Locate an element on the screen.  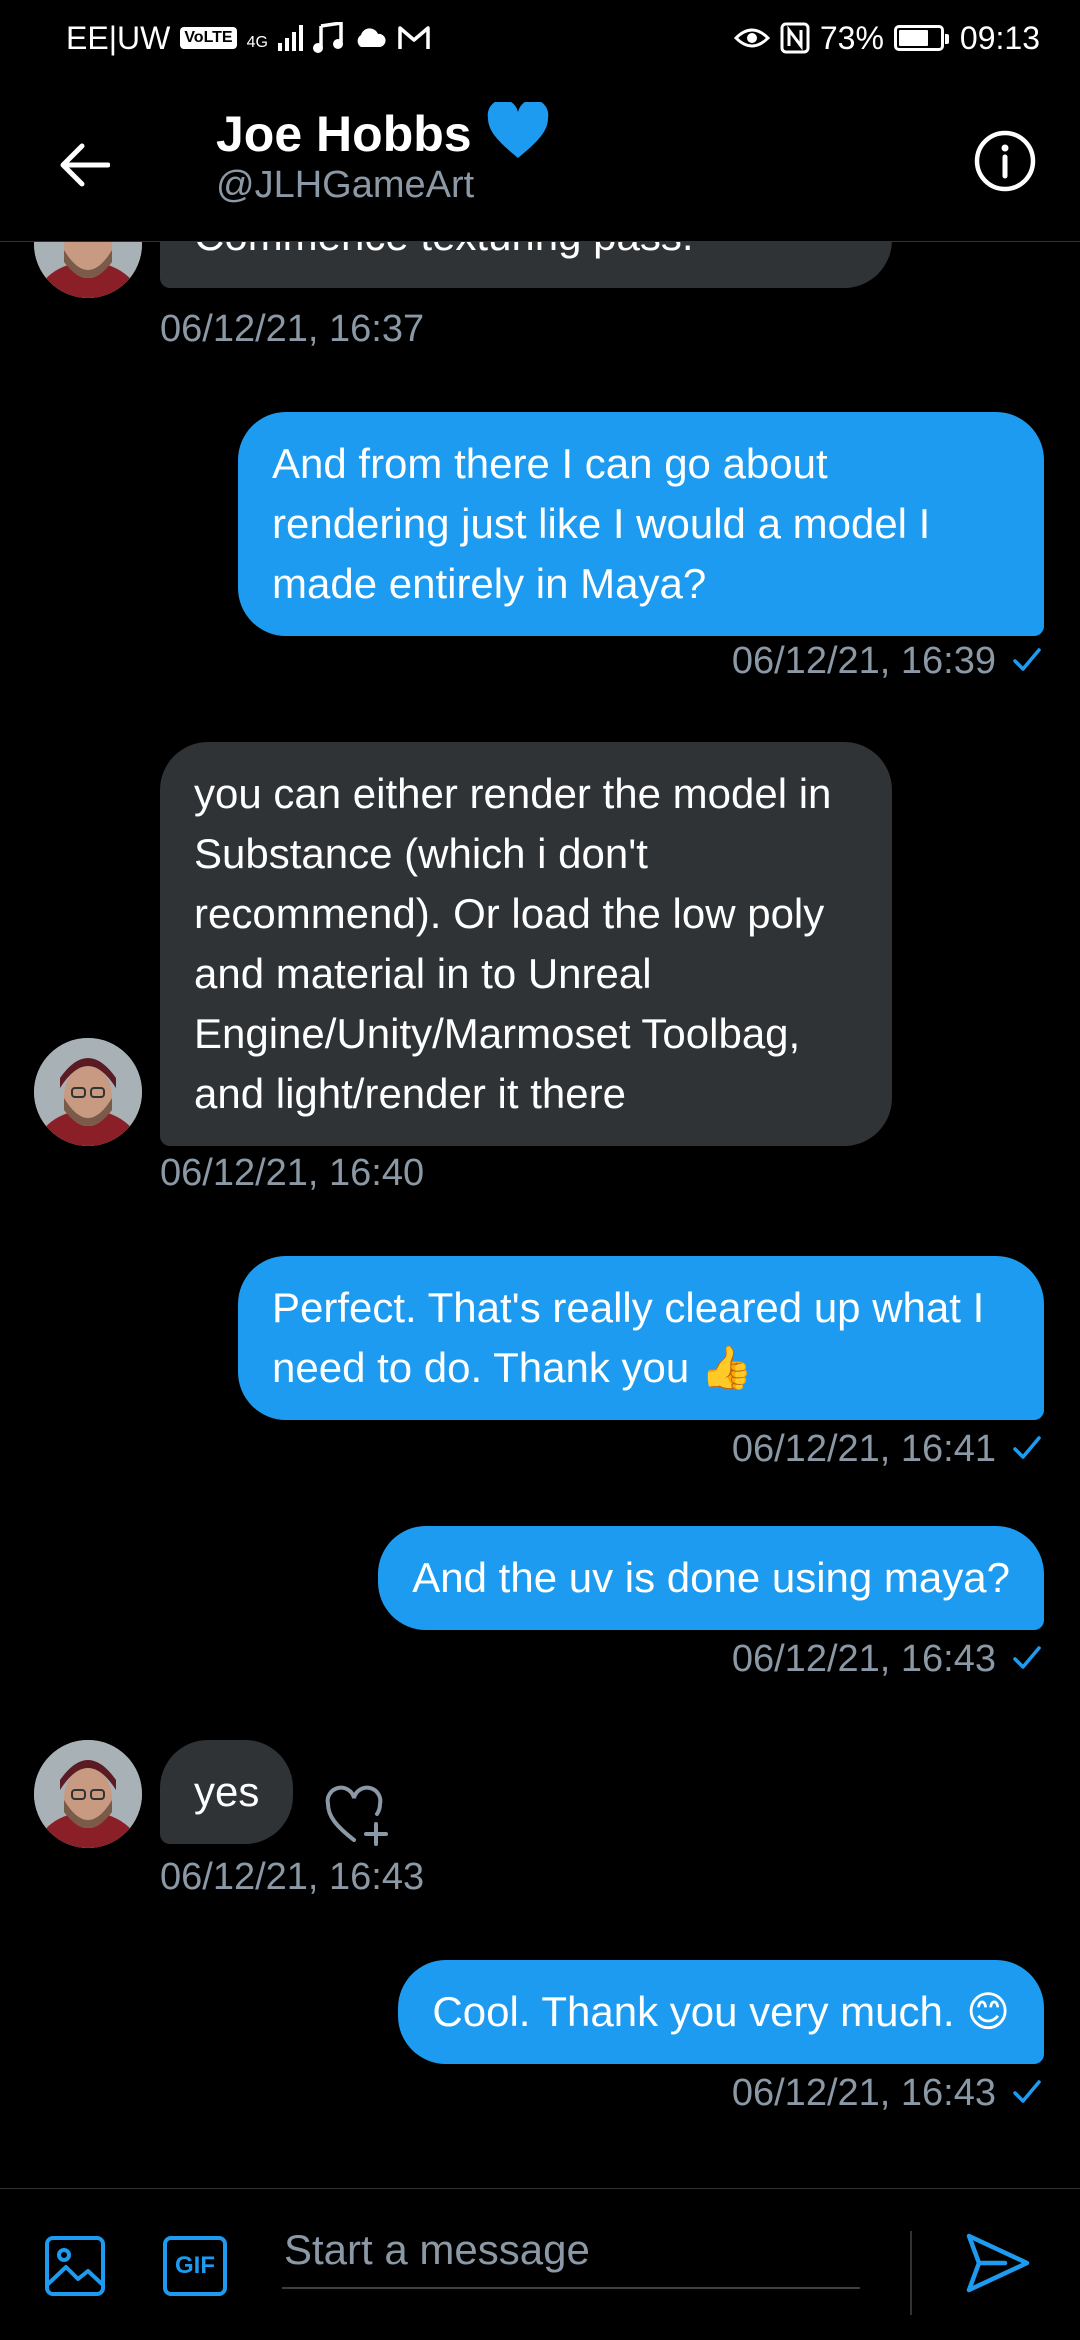
gmail-icon is located at coordinates (414, 38).